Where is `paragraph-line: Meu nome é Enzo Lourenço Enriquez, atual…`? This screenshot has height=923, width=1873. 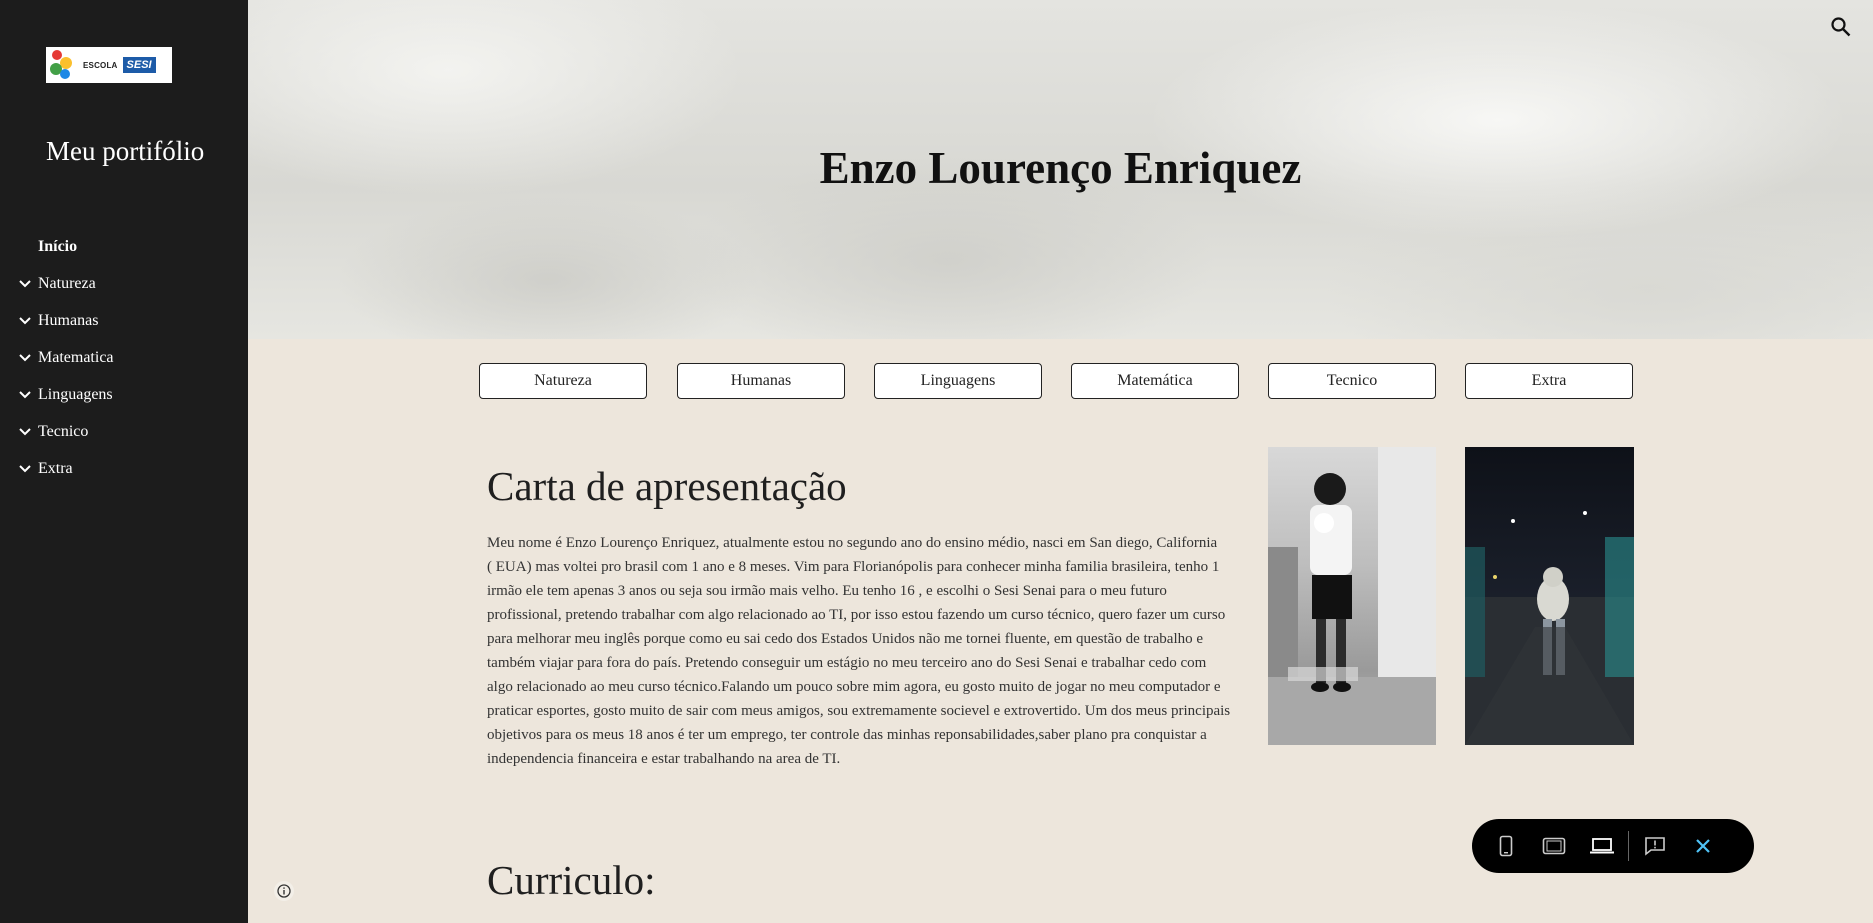 paragraph-line: Meu nome é Enzo Lourenço Enriquez, atual… is located at coordinates (852, 543).